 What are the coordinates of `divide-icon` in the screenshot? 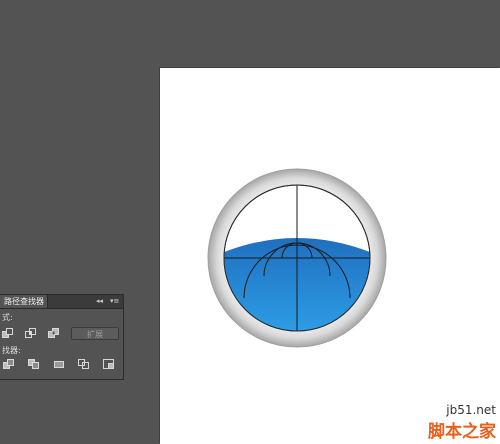 It's located at (9, 364).